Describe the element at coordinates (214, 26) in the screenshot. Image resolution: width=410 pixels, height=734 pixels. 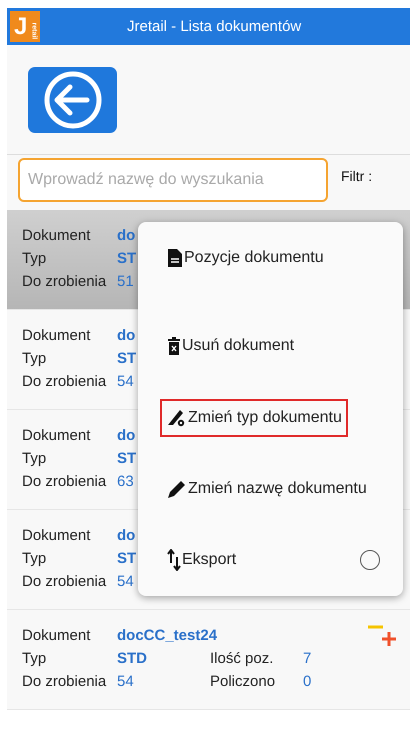
I see `window-title: Jretail - Lista dokumentów` at that location.